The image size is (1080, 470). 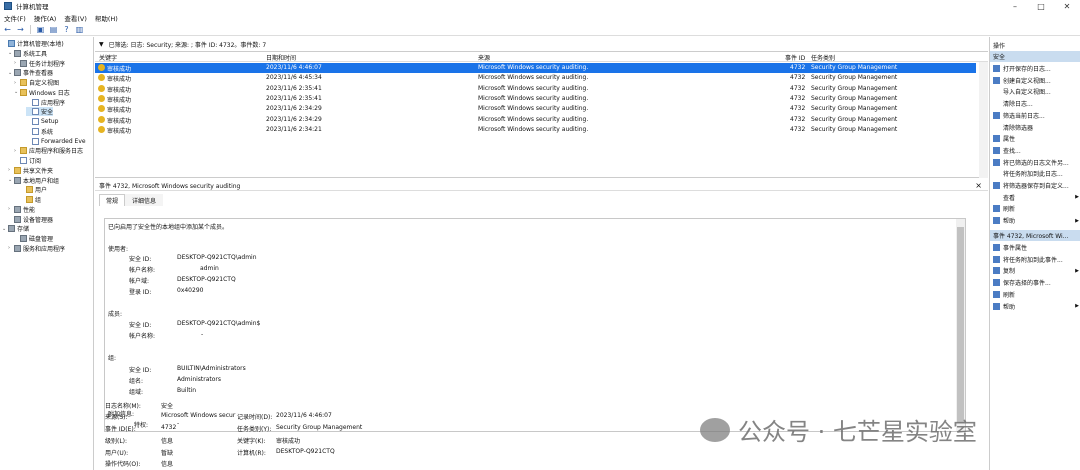 What do you see at coordinates (45, 18) in the screenshot?
I see `menu-action: 操作(A)` at bounding box center [45, 18].